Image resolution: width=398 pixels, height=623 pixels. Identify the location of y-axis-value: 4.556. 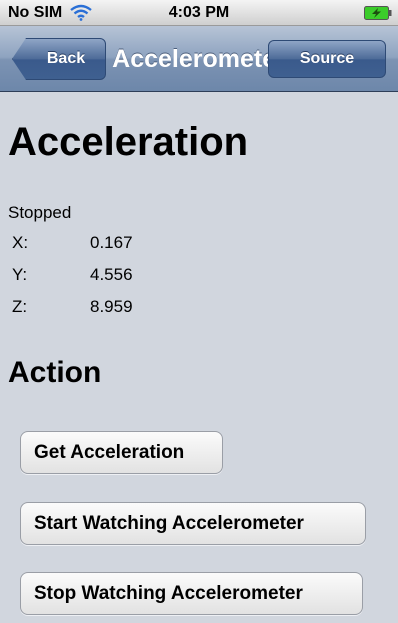
(111, 274).